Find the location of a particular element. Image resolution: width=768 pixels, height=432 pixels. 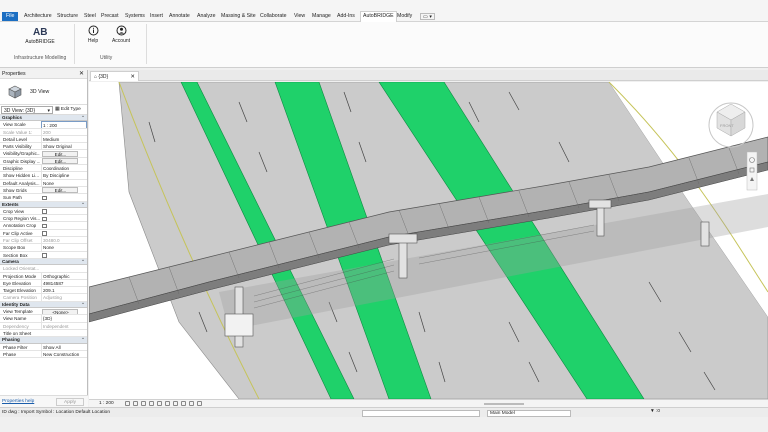

section-title: Camera is located at coordinates (10, 261).